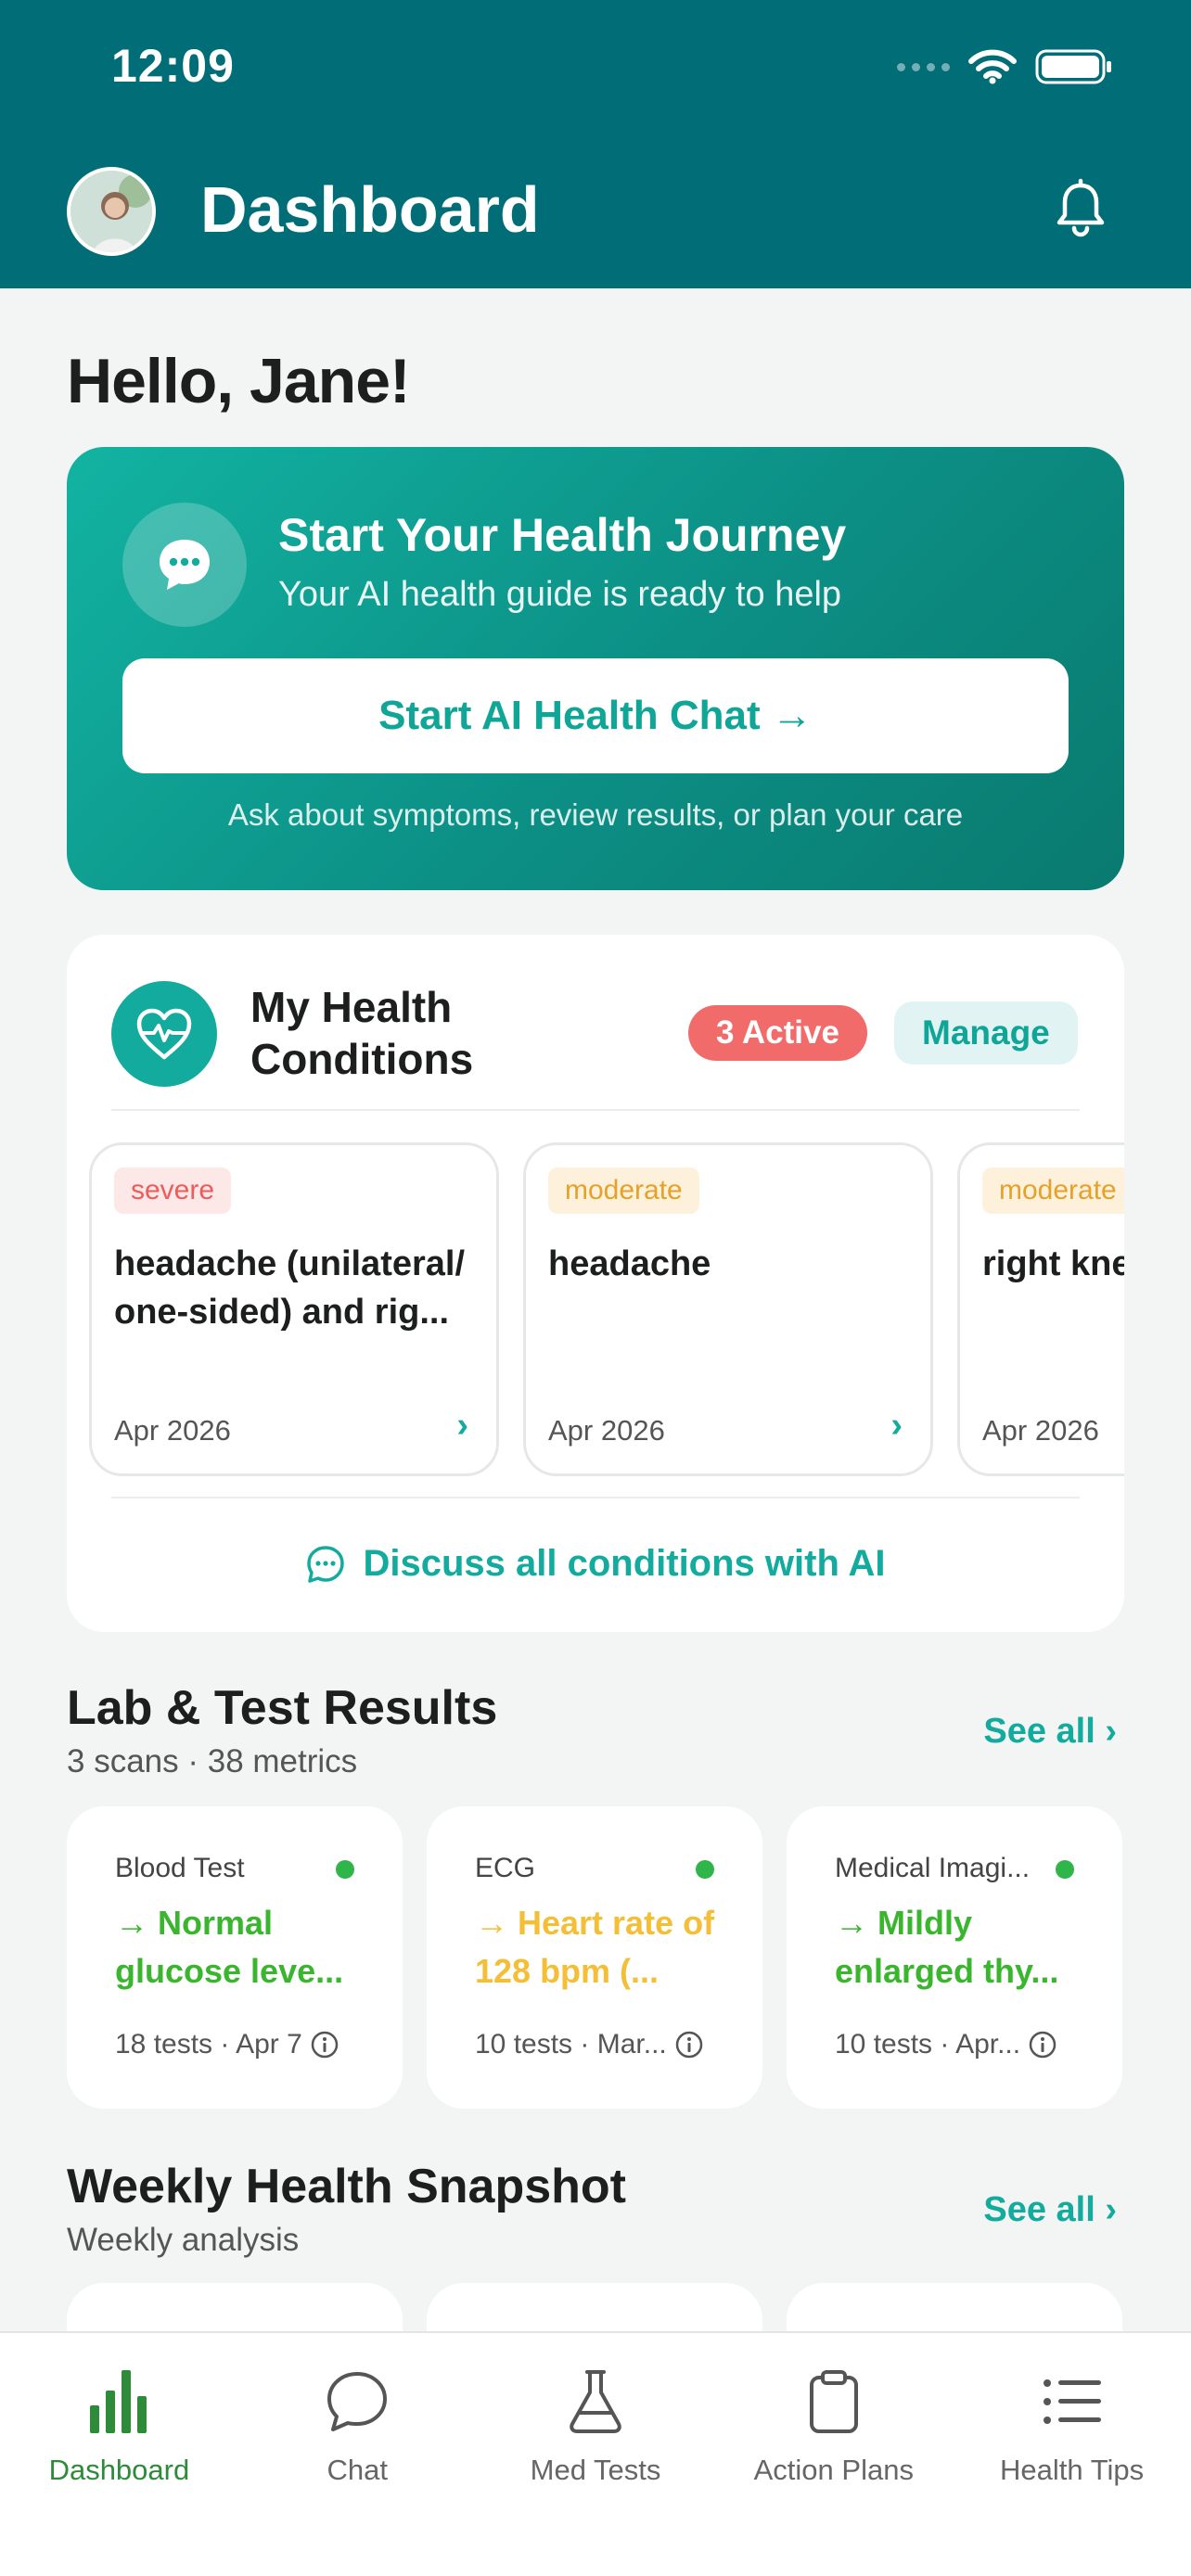 Image resolution: width=1191 pixels, height=2576 pixels. What do you see at coordinates (629, 1263) in the screenshot?
I see `condition-name: headache` at bounding box center [629, 1263].